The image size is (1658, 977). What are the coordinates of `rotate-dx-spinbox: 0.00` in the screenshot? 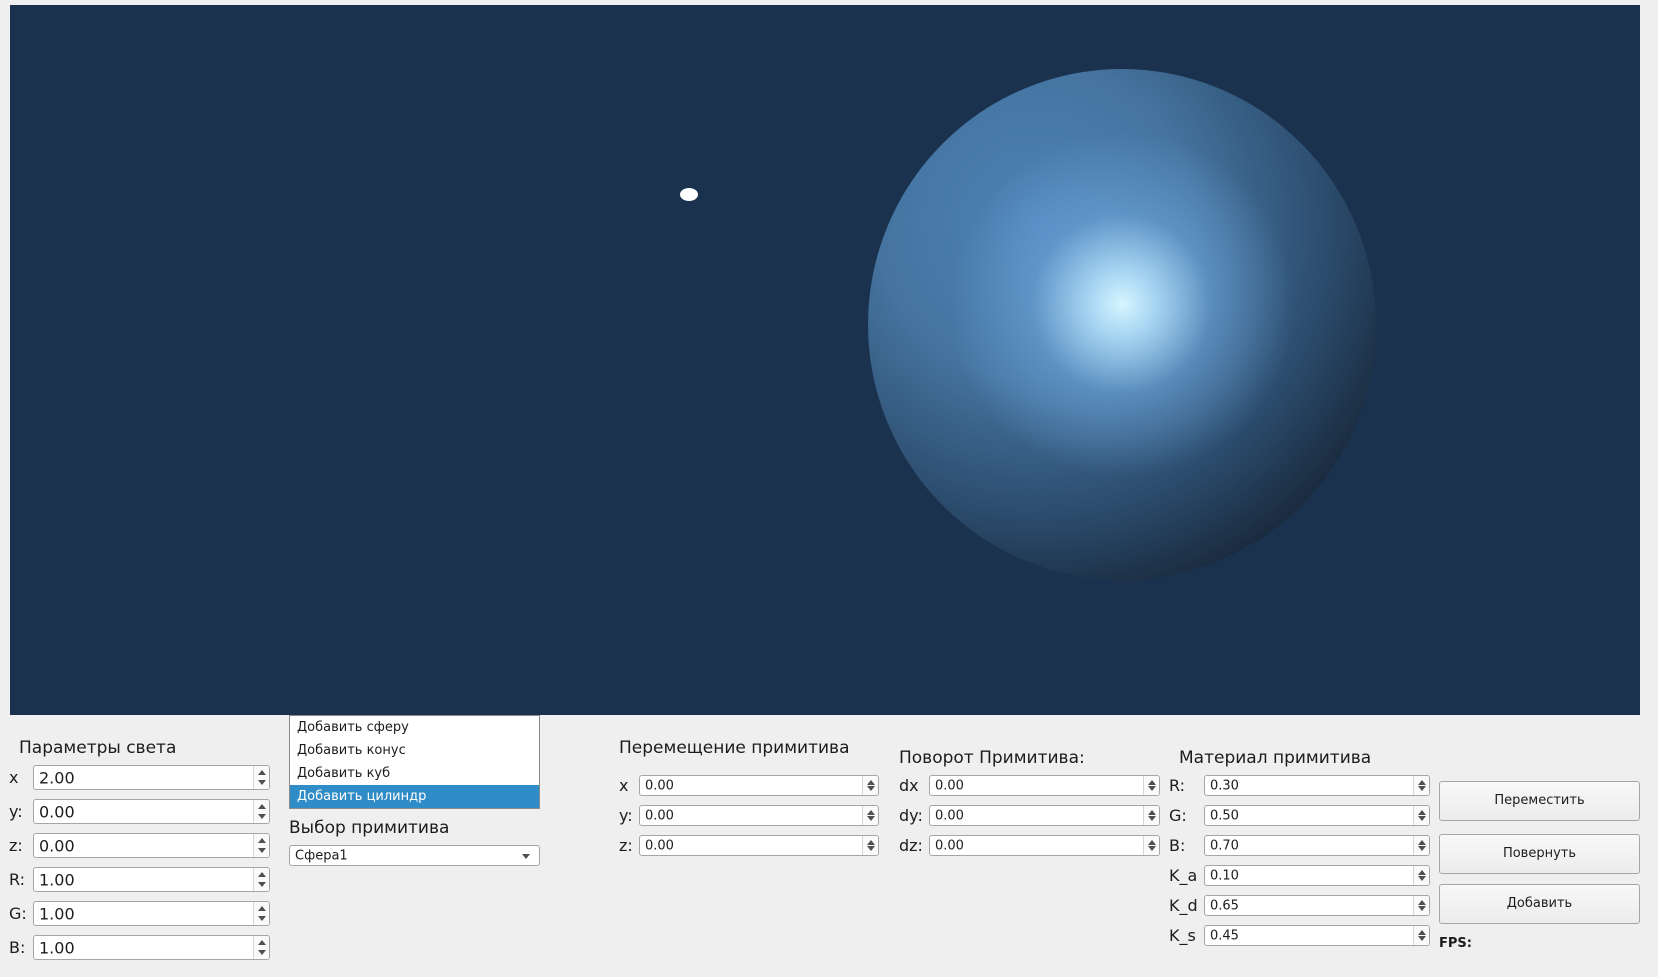 It's located at (1044, 785).